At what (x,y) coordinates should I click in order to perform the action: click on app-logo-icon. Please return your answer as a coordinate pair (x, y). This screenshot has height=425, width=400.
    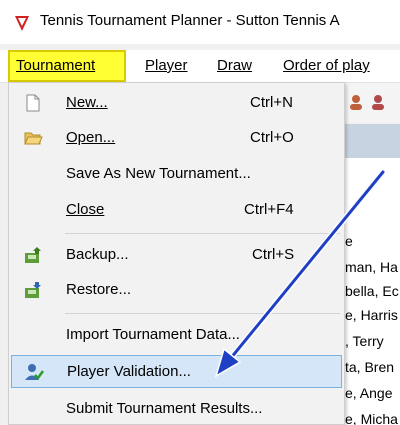
    Looking at the image, I should click on (22, 23).